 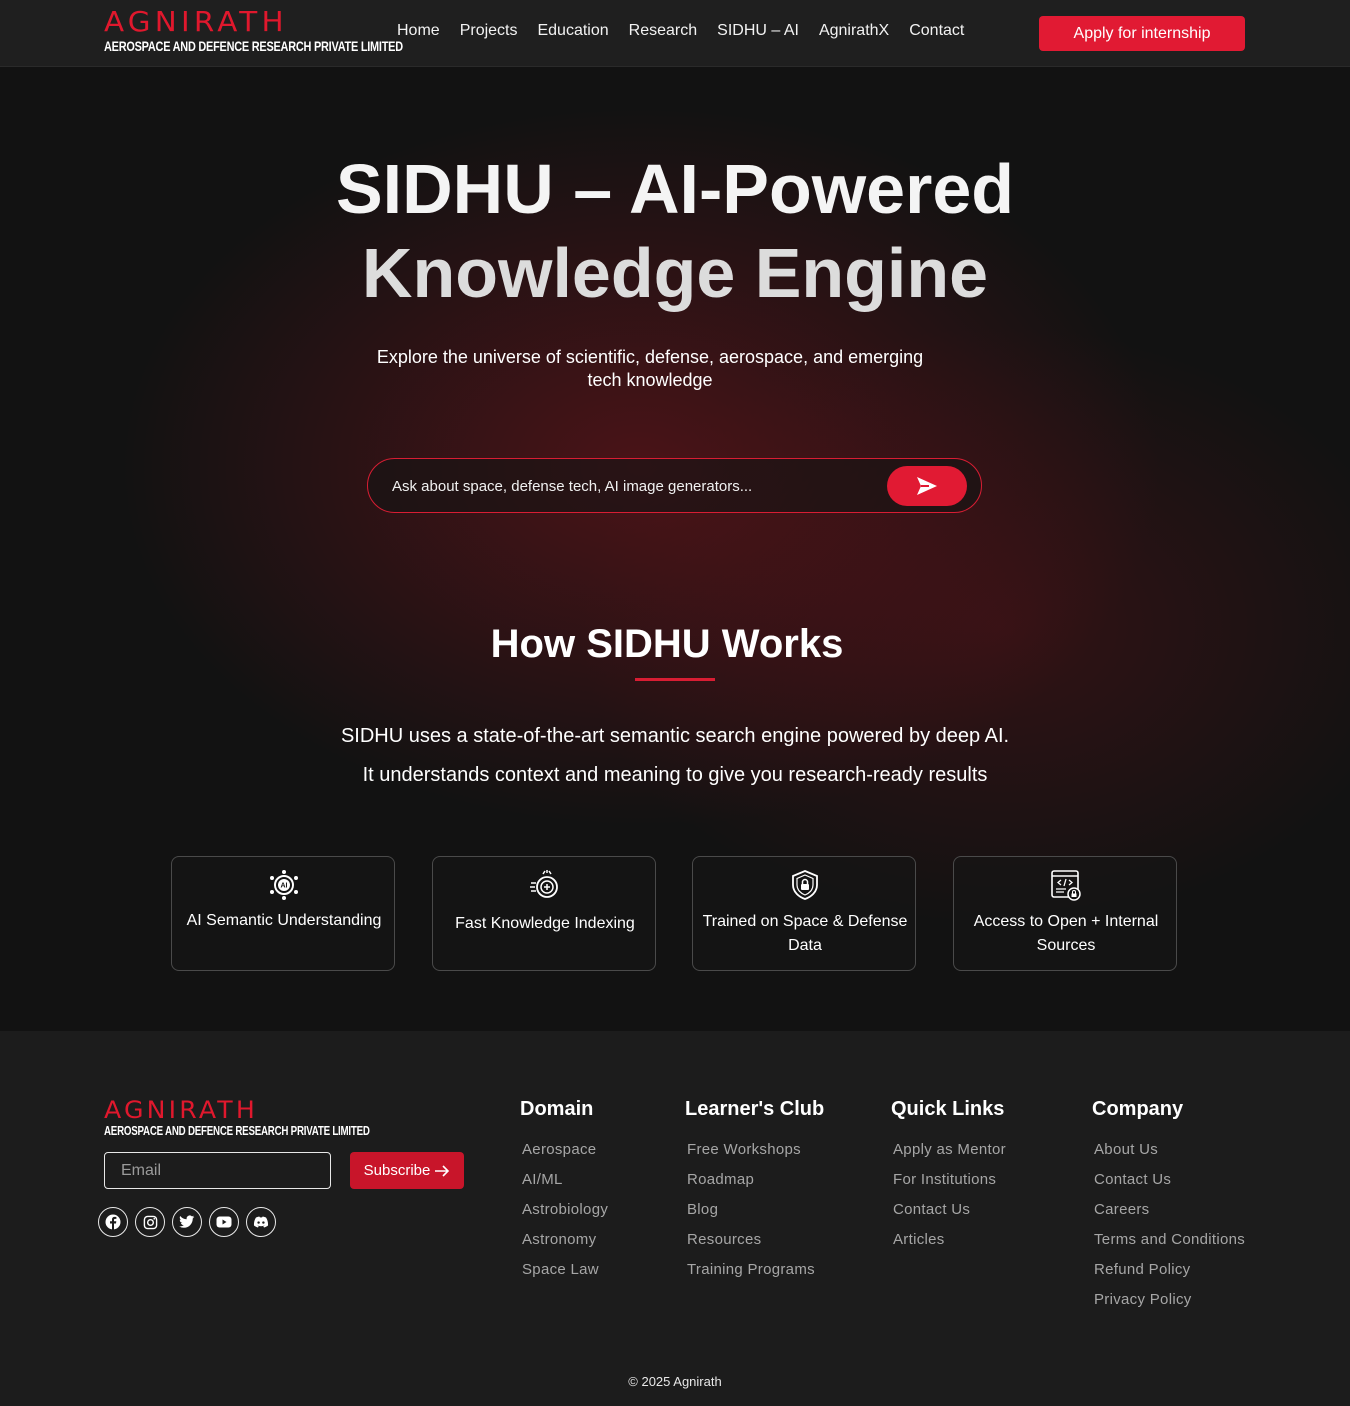 I want to click on title-underline, so click(x=675, y=679).